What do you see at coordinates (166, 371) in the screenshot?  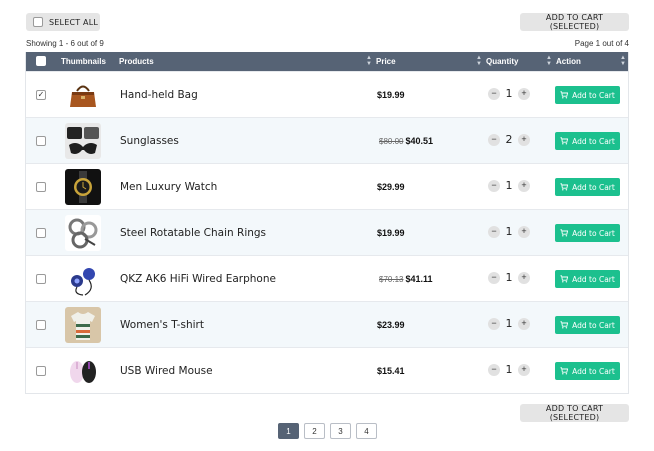 I see `product-name: USB Wired Mouse` at bounding box center [166, 371].